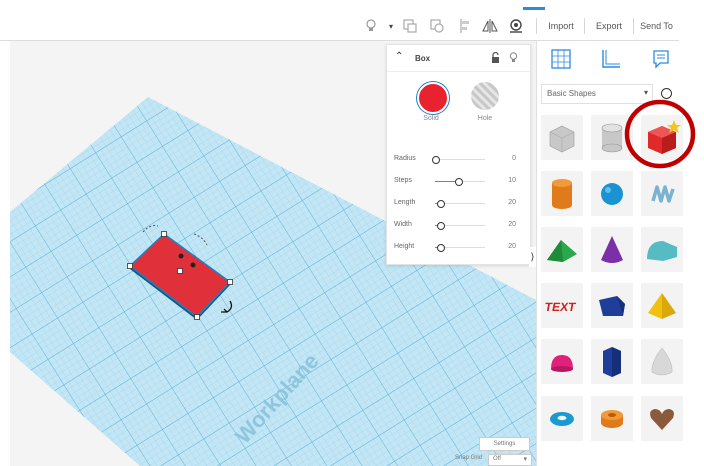 The height and width of the screenshot is (466, 704). What do you see at coordinates (423, 58) in the screenshot?
I see `inspector-title: Box` at bounding box center [423, 58].